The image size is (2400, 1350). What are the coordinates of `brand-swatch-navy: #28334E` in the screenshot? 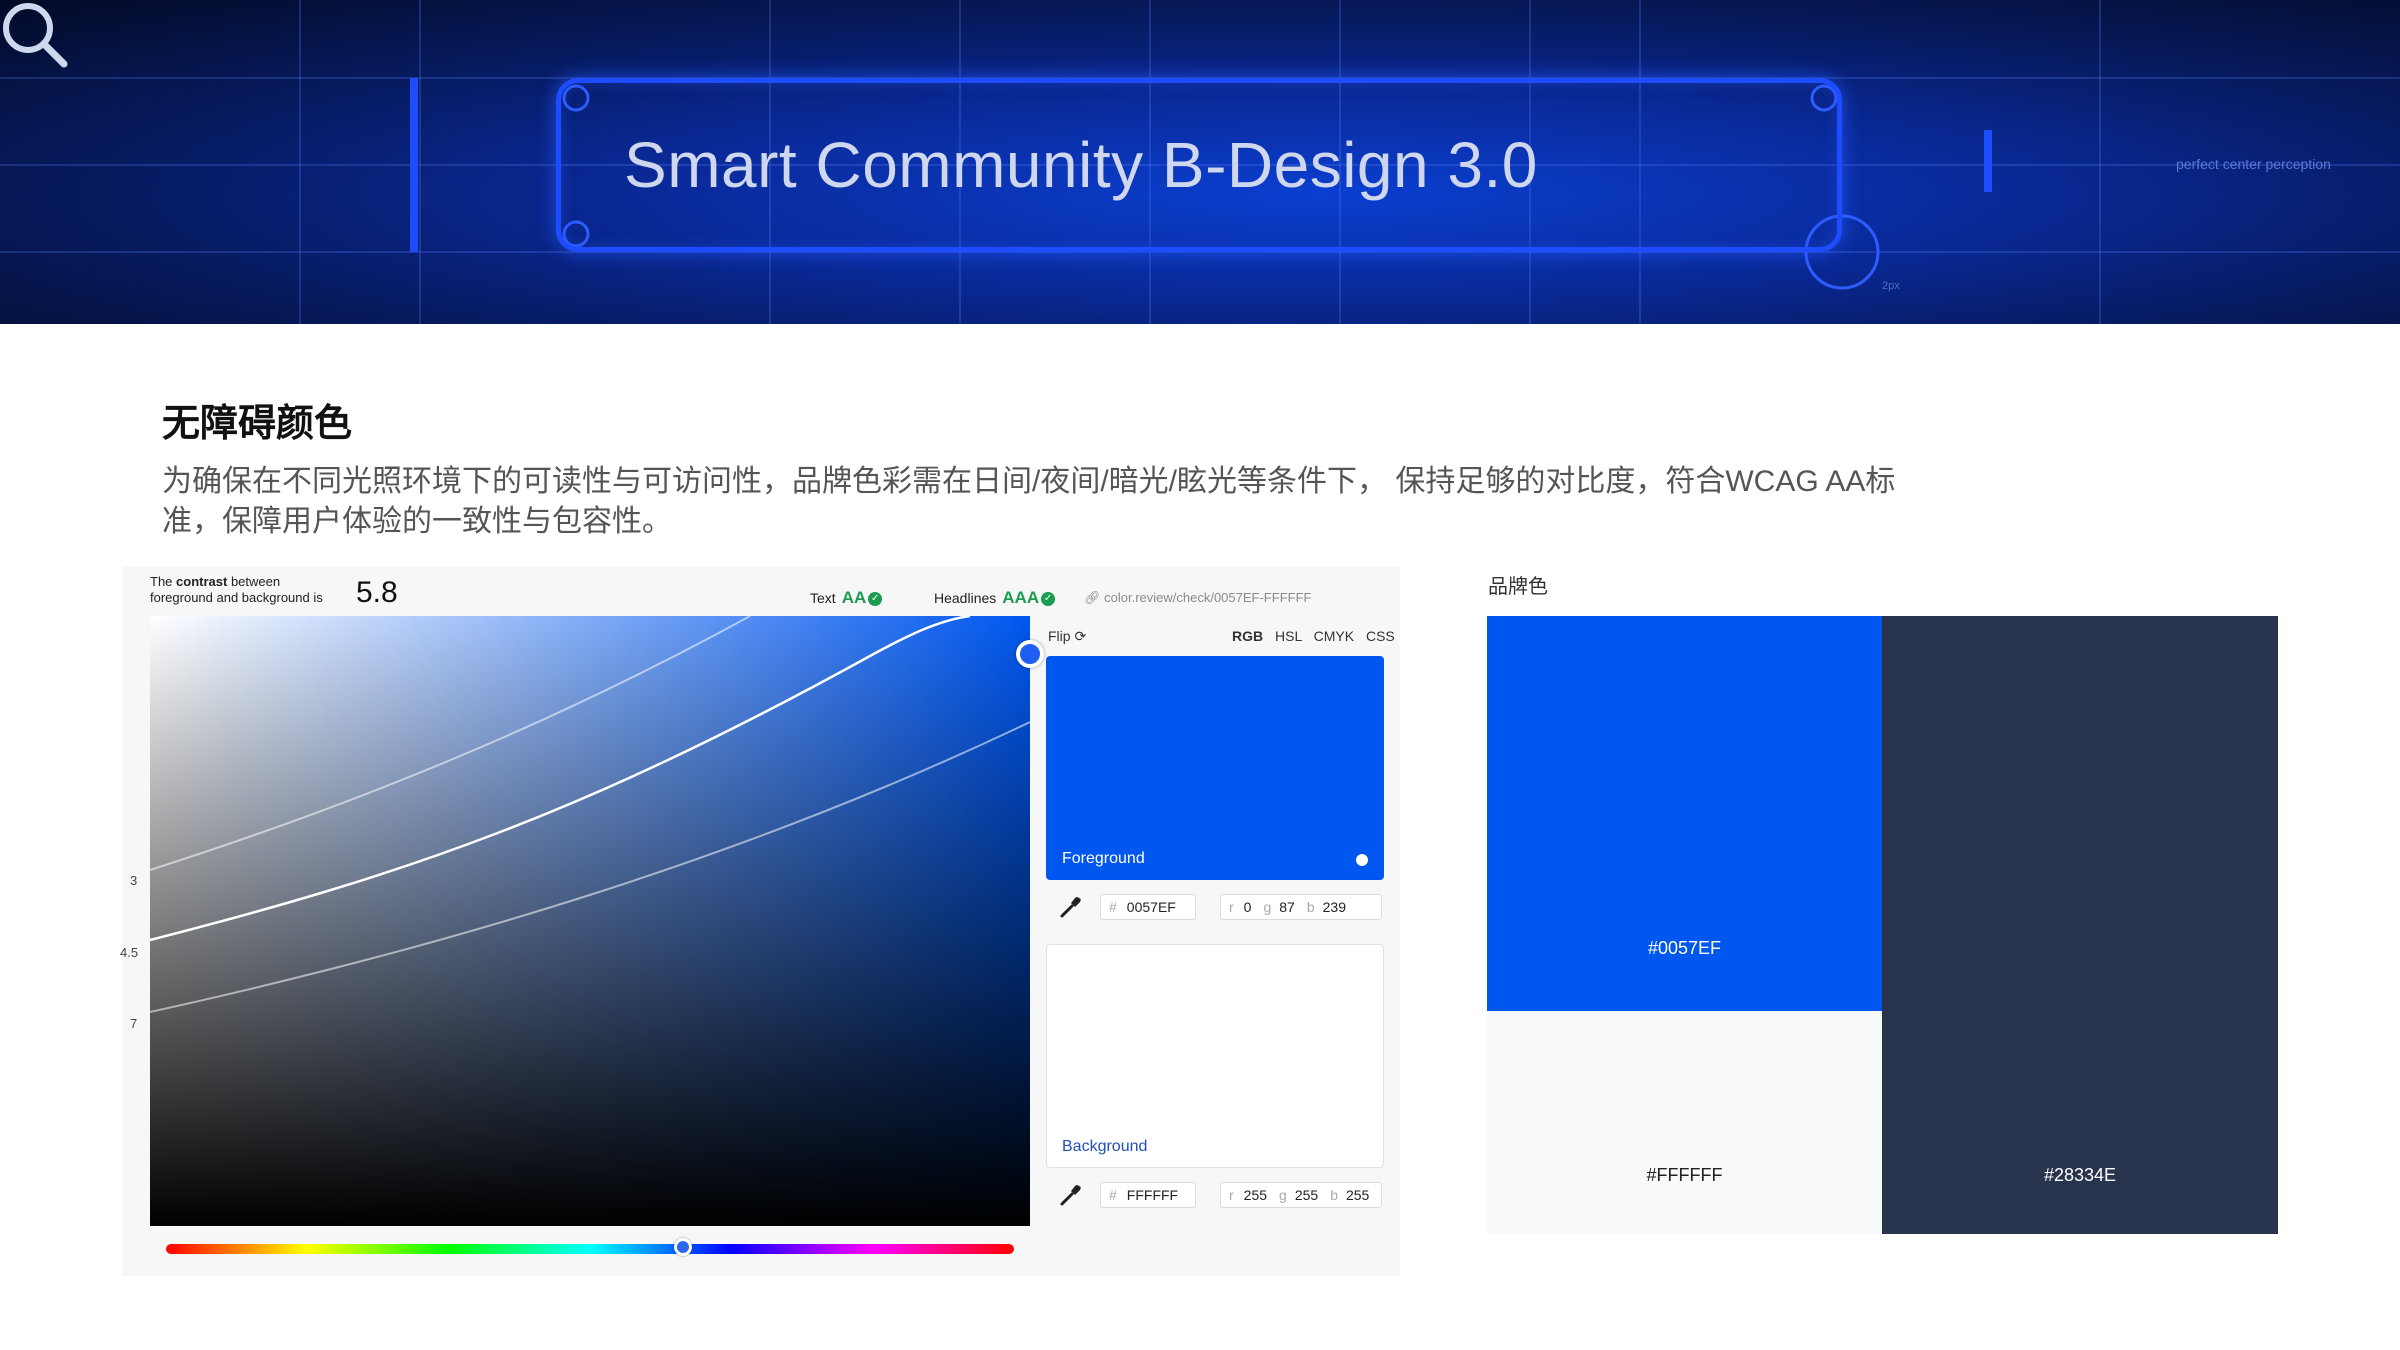 It's located at (2080, 925).